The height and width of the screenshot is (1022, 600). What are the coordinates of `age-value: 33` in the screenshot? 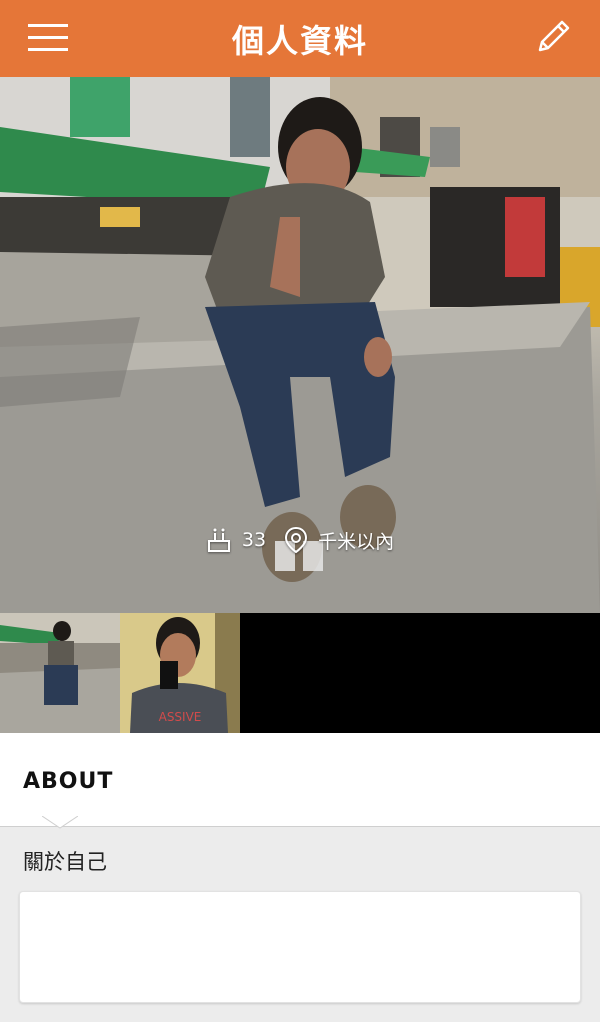 It's located at (254, 540).